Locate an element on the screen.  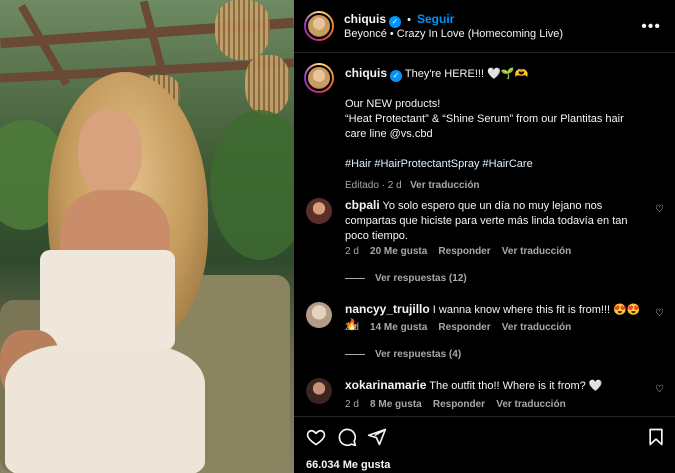
replies-label: Ver respuestas (12) is located at coordinates (421, 278).